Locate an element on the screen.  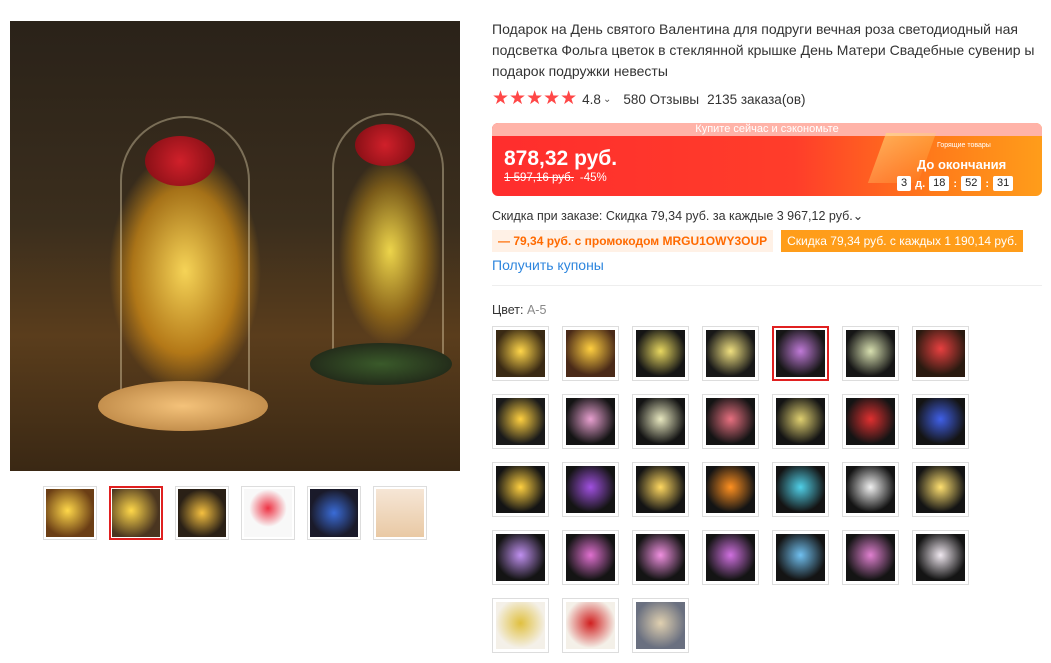
rose-front is located at coordinates (180, 161).